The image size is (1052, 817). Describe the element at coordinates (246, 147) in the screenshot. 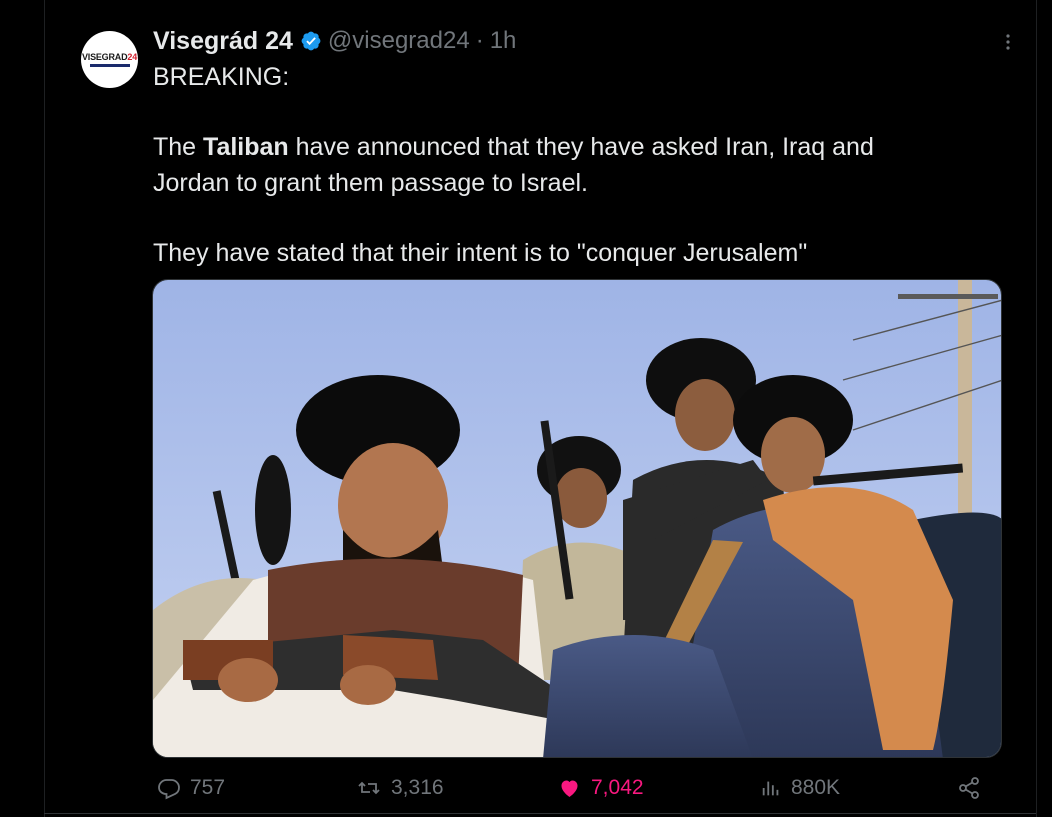

I see `hashtag-taliban: Taliban` at that location.